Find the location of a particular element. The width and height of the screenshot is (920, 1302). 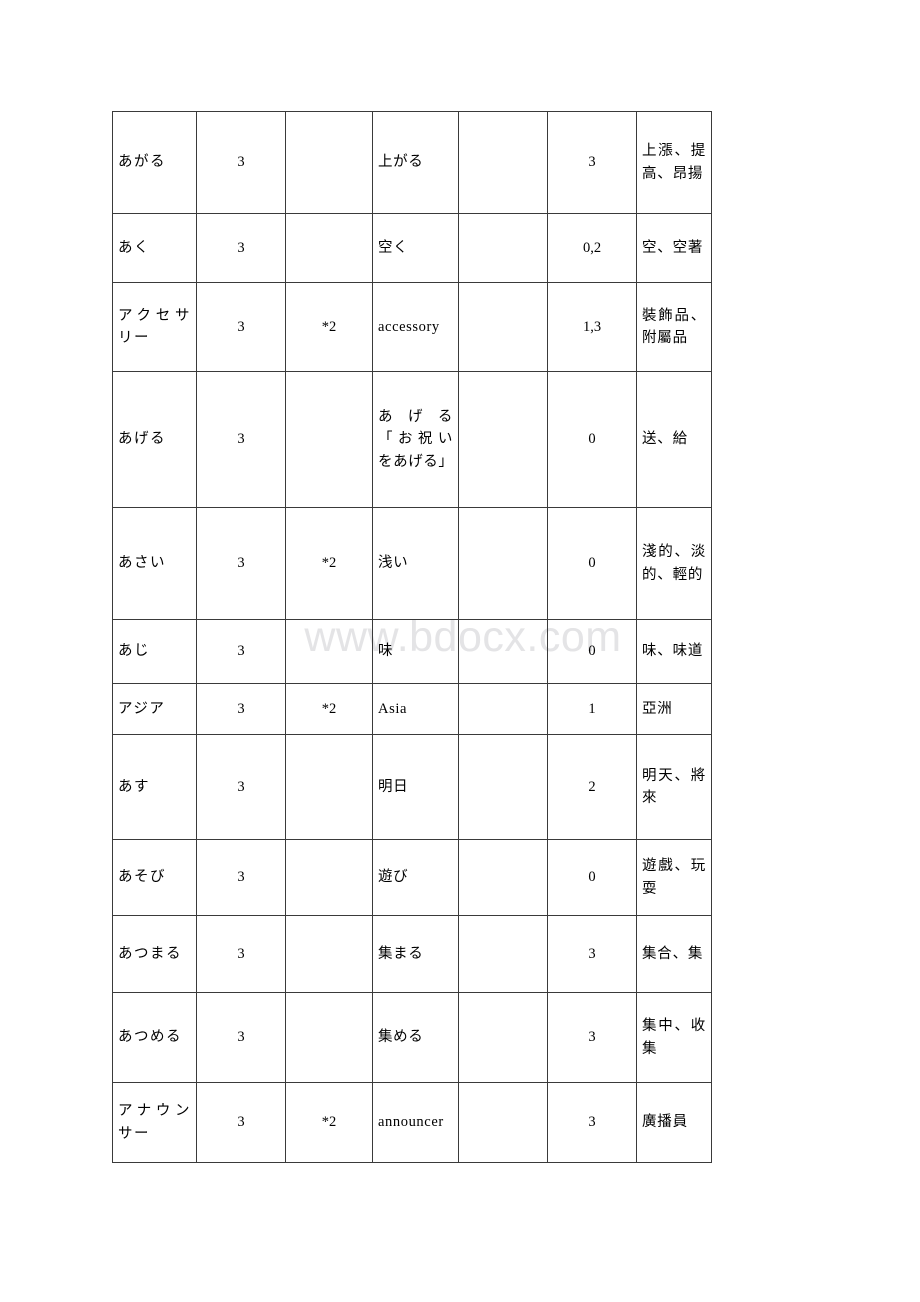

cell-reading: あつまる is located at coordinates (154, 954).